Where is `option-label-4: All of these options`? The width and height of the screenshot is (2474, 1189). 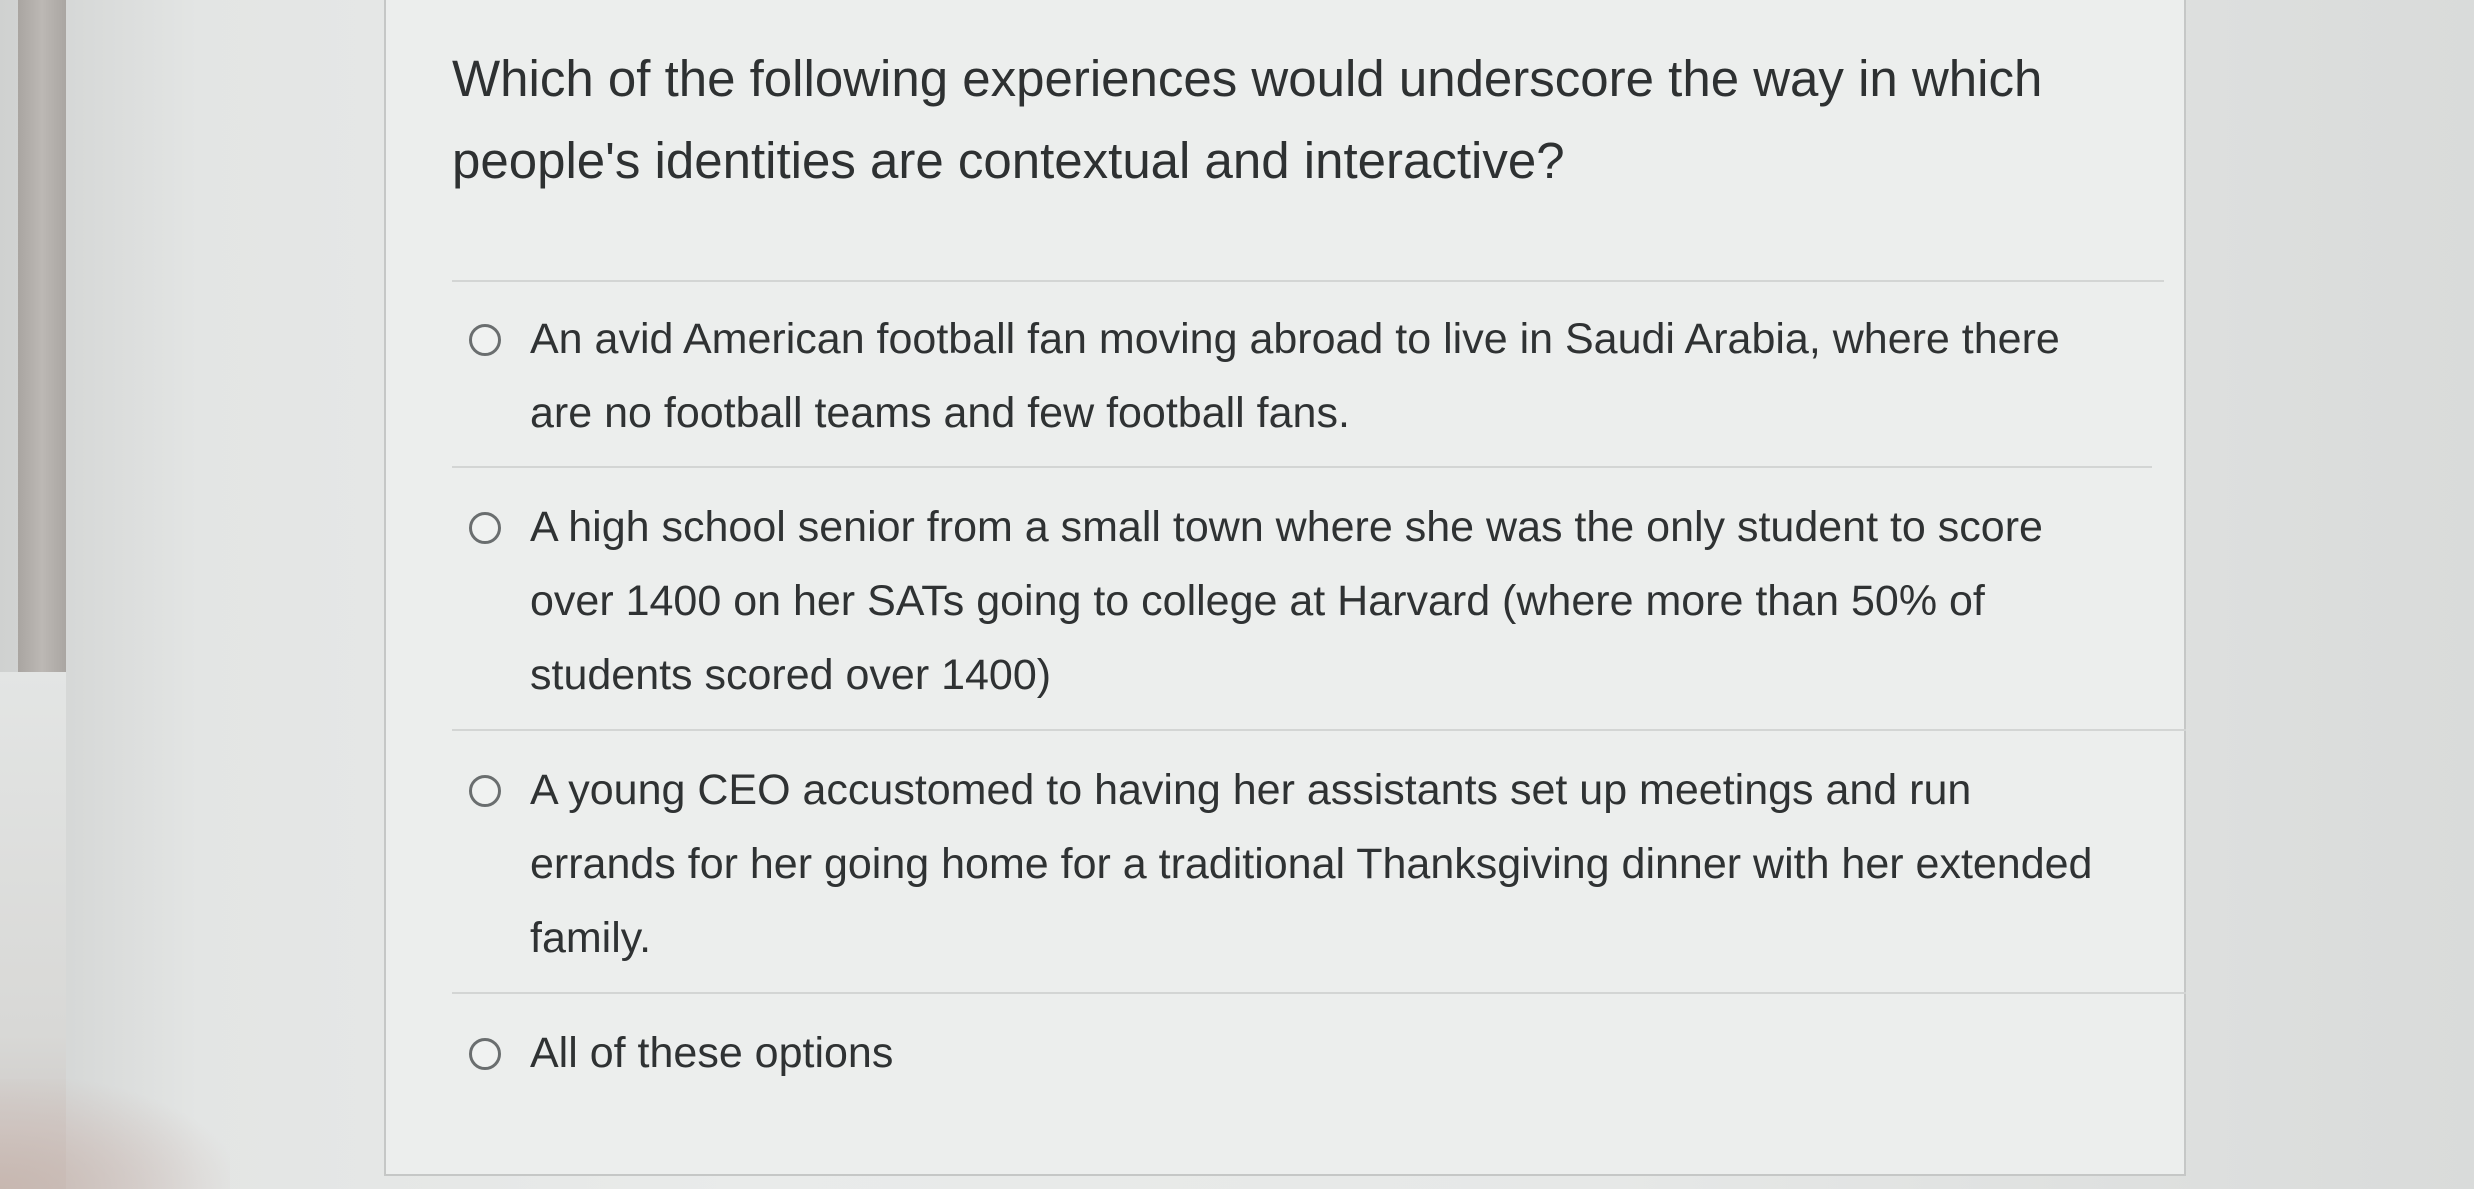
option-label-4: All of these options is located at coordinates (712, 1053).